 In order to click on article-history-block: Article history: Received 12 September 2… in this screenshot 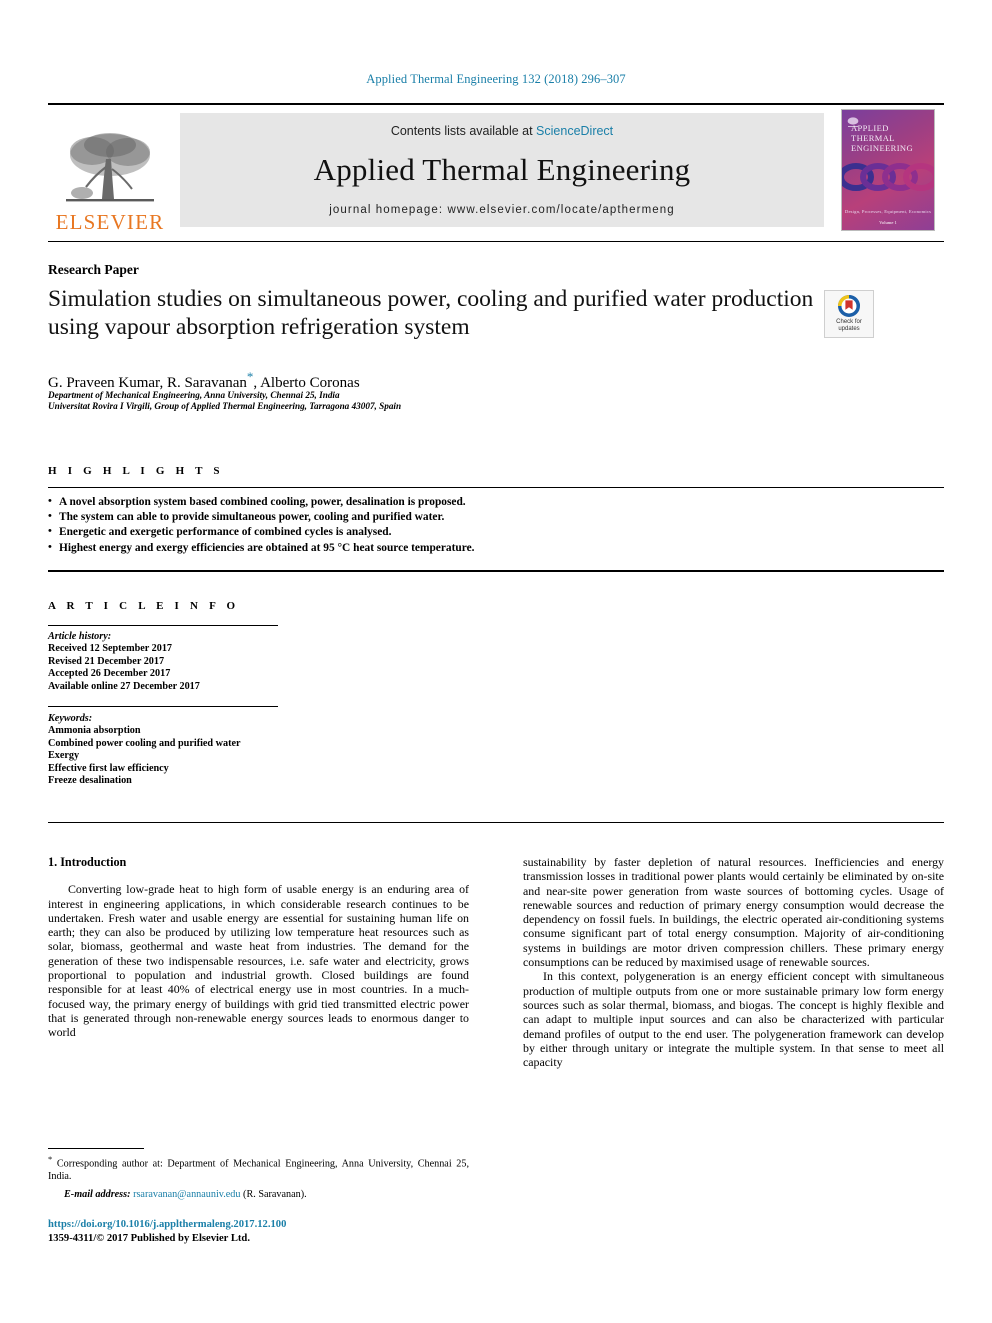, I will do `click(168, 662)`.